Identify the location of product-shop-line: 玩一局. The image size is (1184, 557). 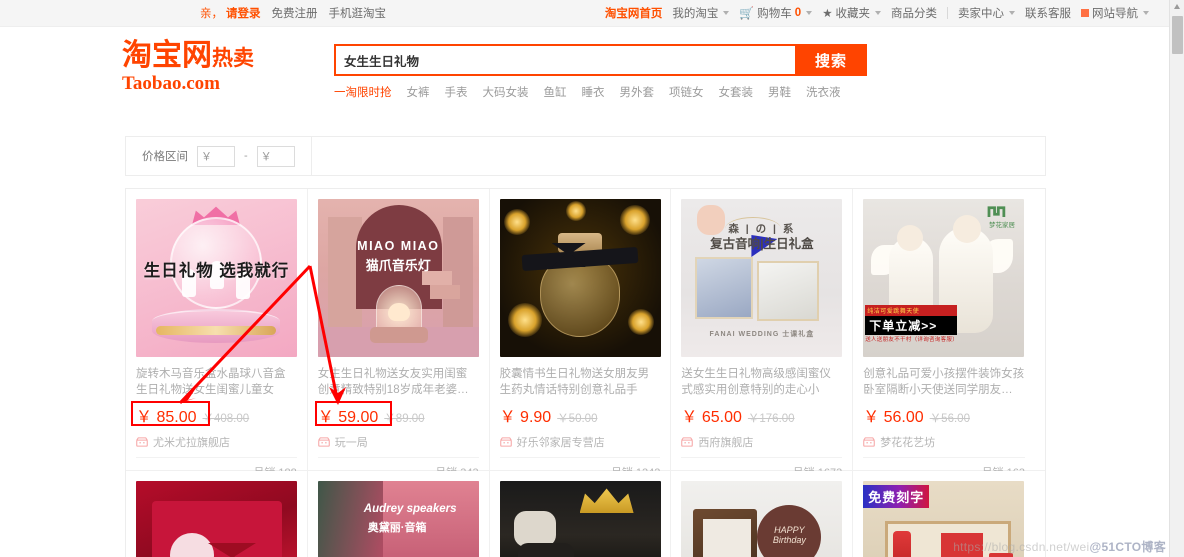
(398, 446).